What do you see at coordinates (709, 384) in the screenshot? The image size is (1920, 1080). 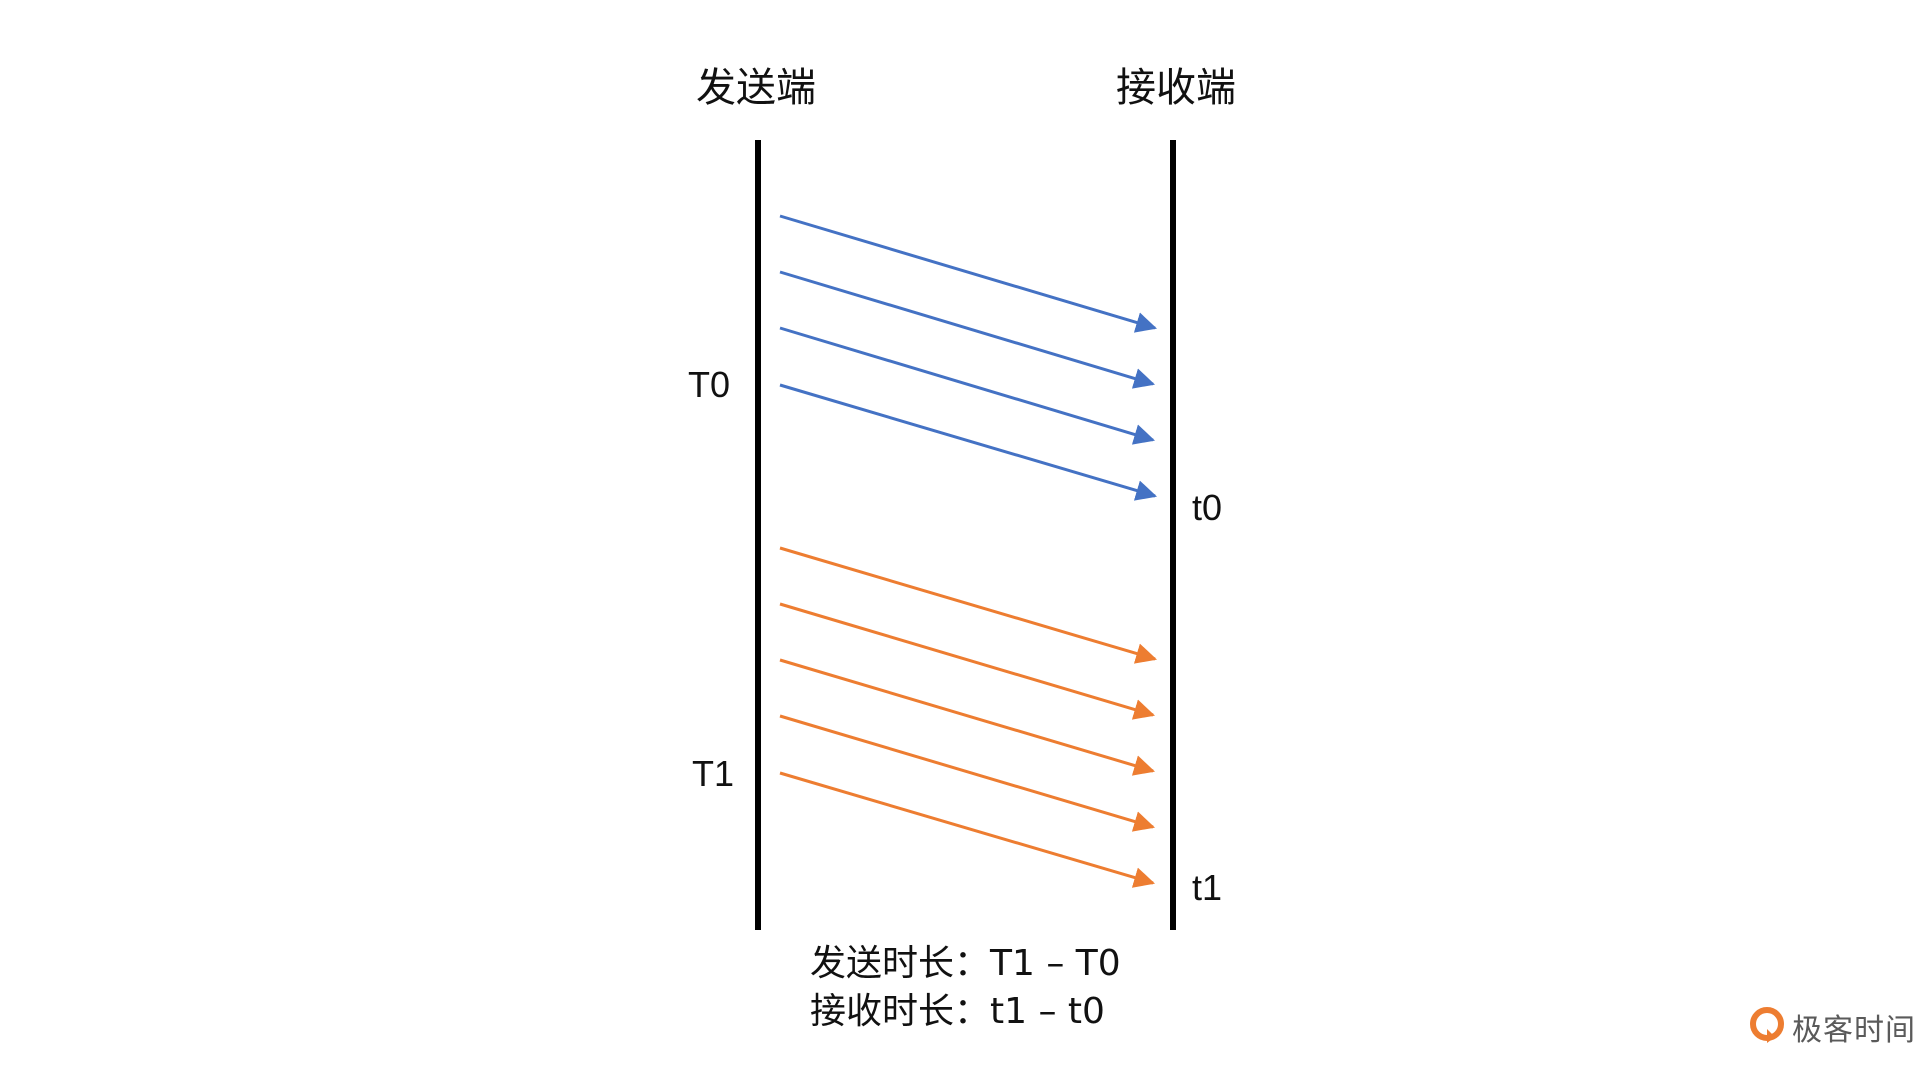 I see `marker-T0: T0` at bounding box center [709, 384].